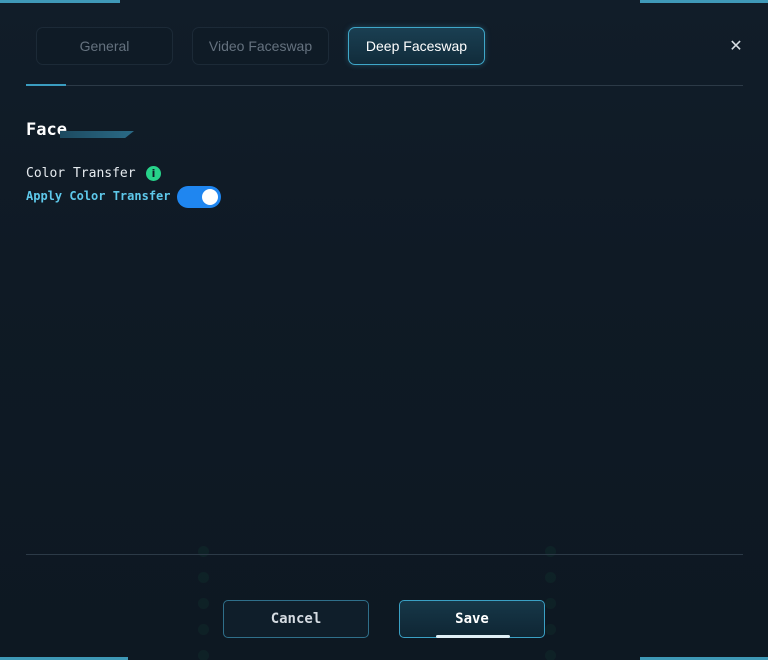 This screenshot has width=768, height=660. What do you see at coordinates (104, 46) in the screenshot?
I see `tab-general: General` at bounding box center [104, 46].